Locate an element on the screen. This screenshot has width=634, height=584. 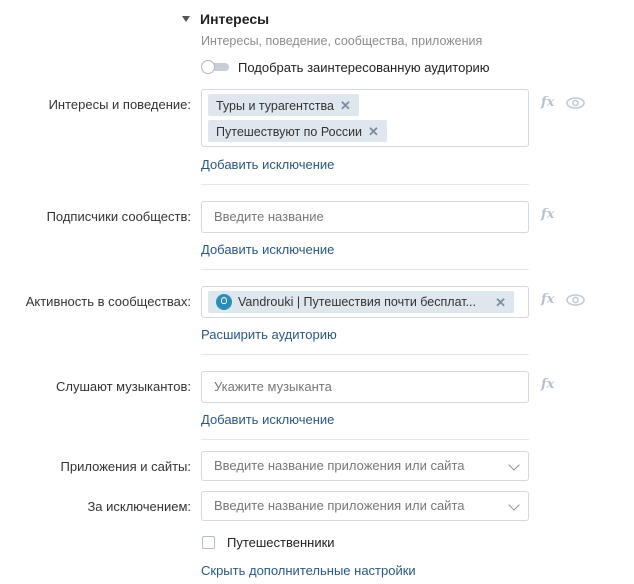
except-label: За исключением: is located at coordinates (139, 506).